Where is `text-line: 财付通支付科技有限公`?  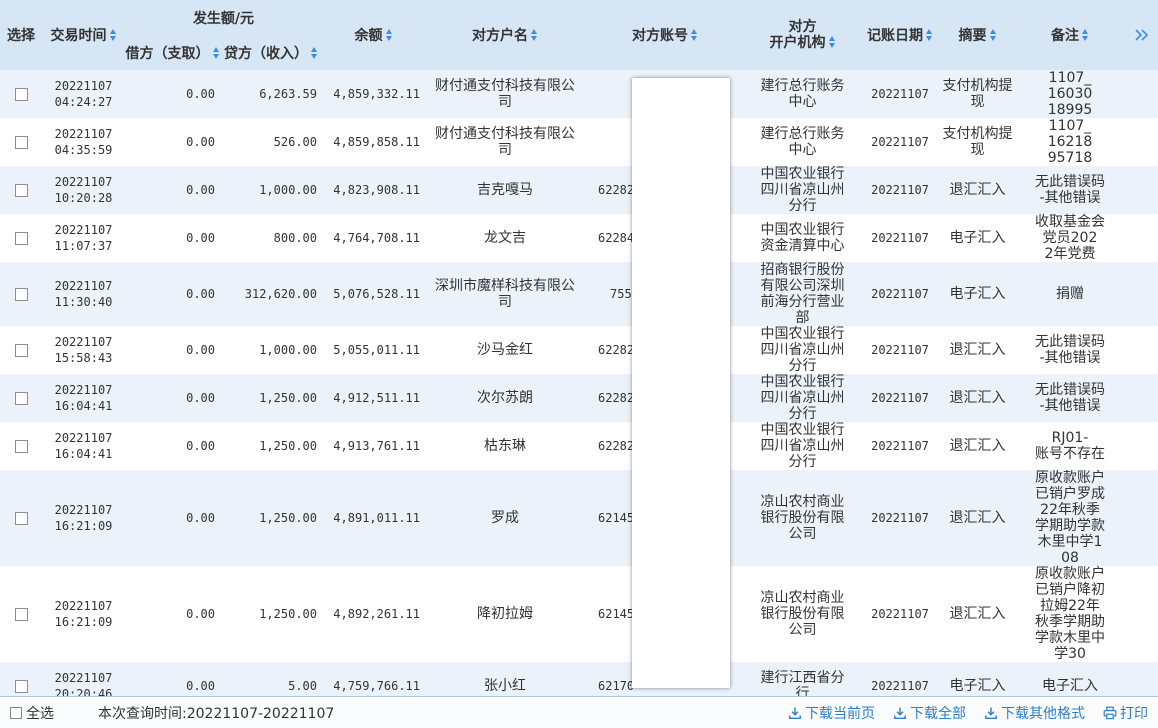
text-line: 财付通支付科技有限公 is located at coordinates (505, 134).